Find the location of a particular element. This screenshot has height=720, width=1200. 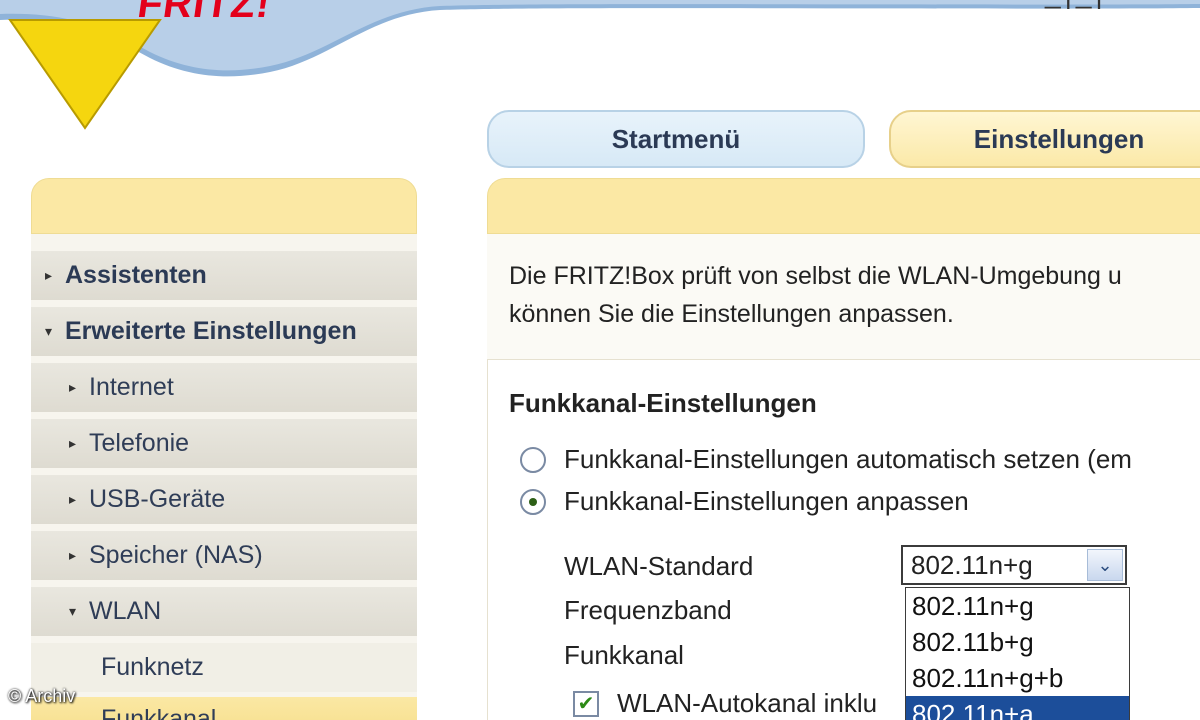

radio-icon is located at coordinates (533, 459).